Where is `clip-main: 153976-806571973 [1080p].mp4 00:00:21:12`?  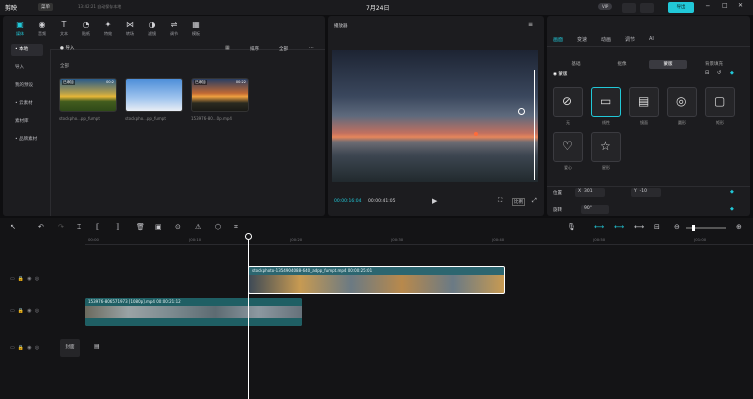 clip-main: 153976-806571973 [1080p].mp4 00:00:21:12 is located at coordinates (193, 312).